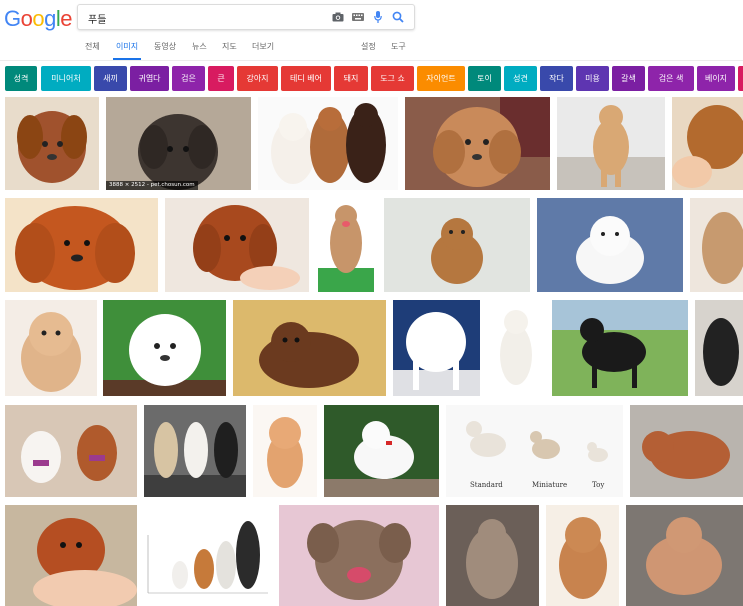 This screenshot has height=606, width=743. Describe the element at coordinates (12, 18) in the screenshot. I see `logo-letter: G` at that location.